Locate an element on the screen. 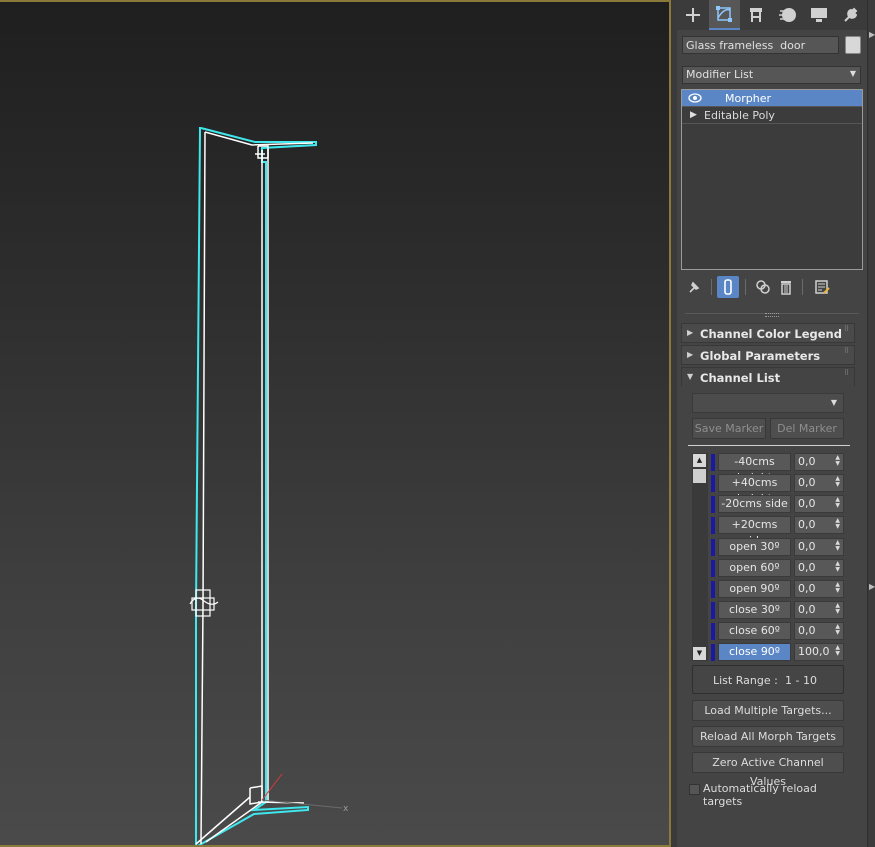 The height and width of the screenshot is (847, 875). channel-row: close 60º 0,0 ▲ ▼ is located at coordinates (778, 631).